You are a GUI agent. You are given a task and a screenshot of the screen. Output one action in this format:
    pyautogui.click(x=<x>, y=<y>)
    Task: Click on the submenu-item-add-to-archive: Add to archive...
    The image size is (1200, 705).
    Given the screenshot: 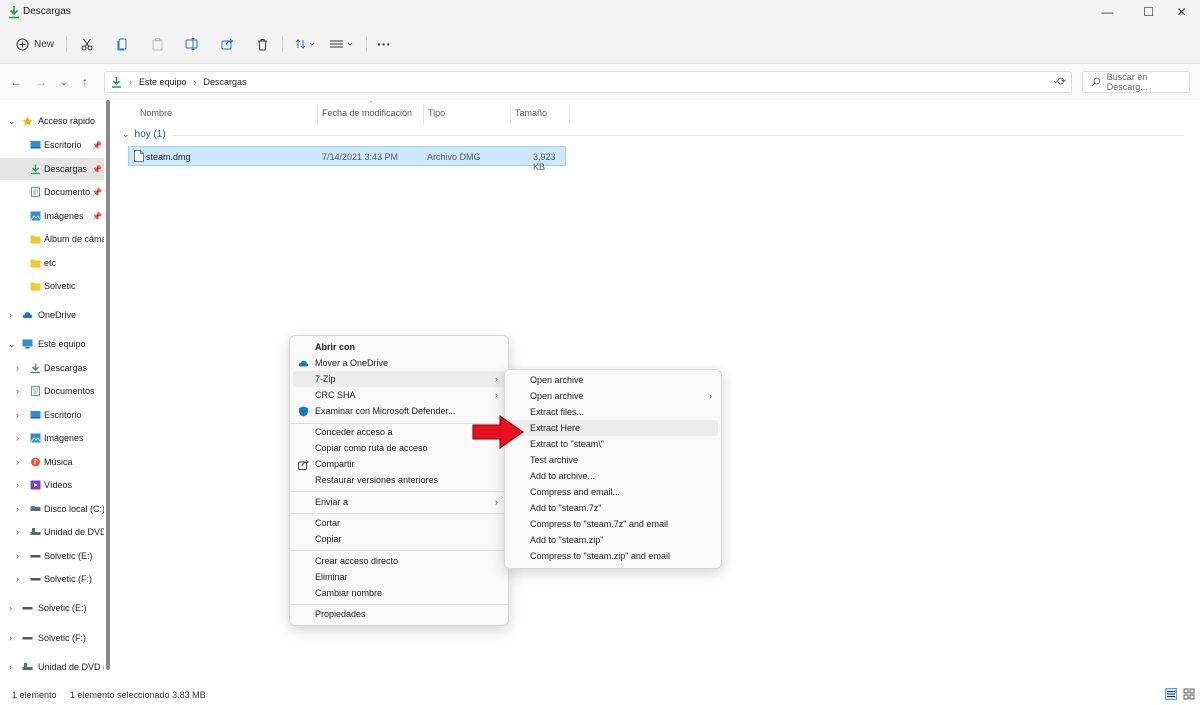 What is the action you would take?
    pyautogui.click(x=613, y=476)
    